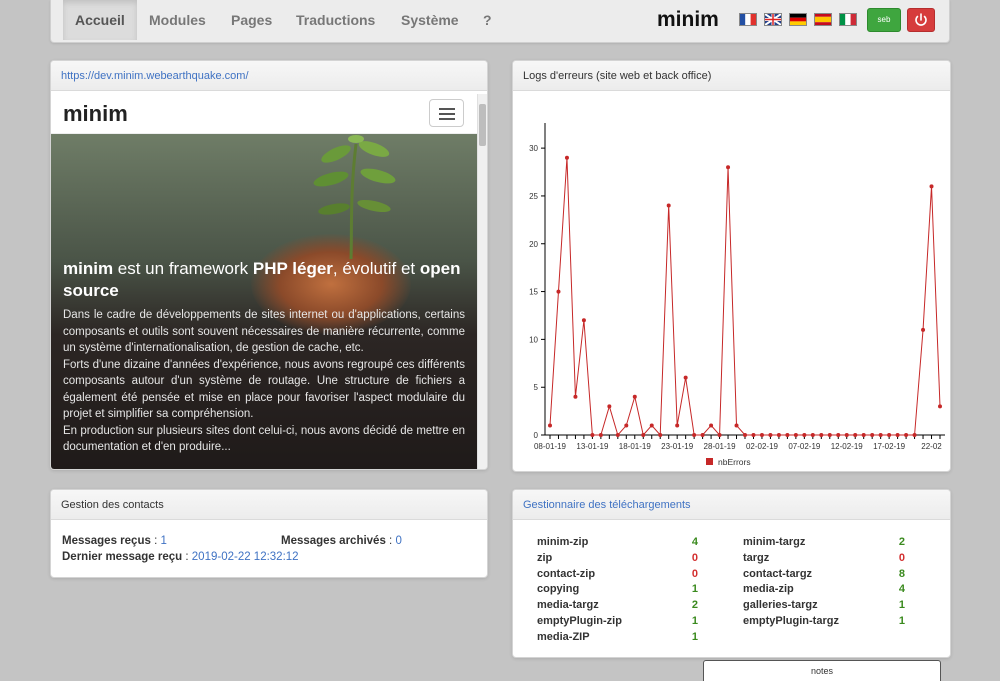 This screenshot has width=1000, height=681. I want to click on x-tick-label: 22-02, so click(931, 446).